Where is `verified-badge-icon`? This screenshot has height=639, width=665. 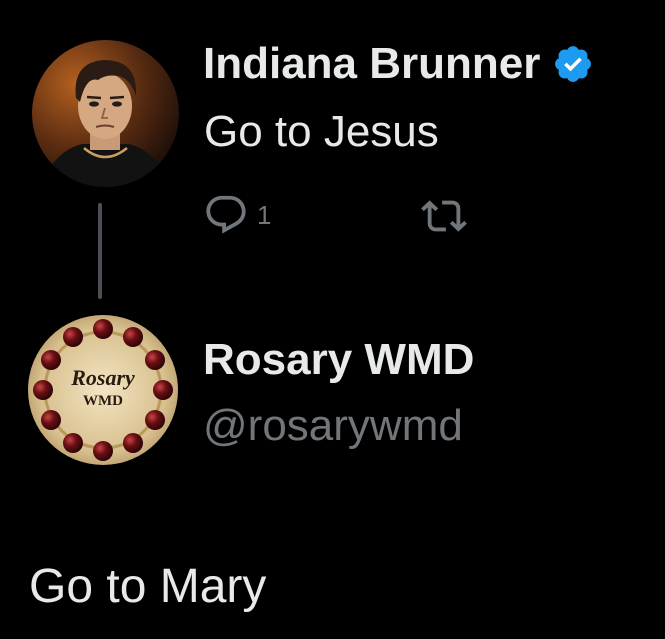 verified-badge-icon is located at coordinates (573, 64).